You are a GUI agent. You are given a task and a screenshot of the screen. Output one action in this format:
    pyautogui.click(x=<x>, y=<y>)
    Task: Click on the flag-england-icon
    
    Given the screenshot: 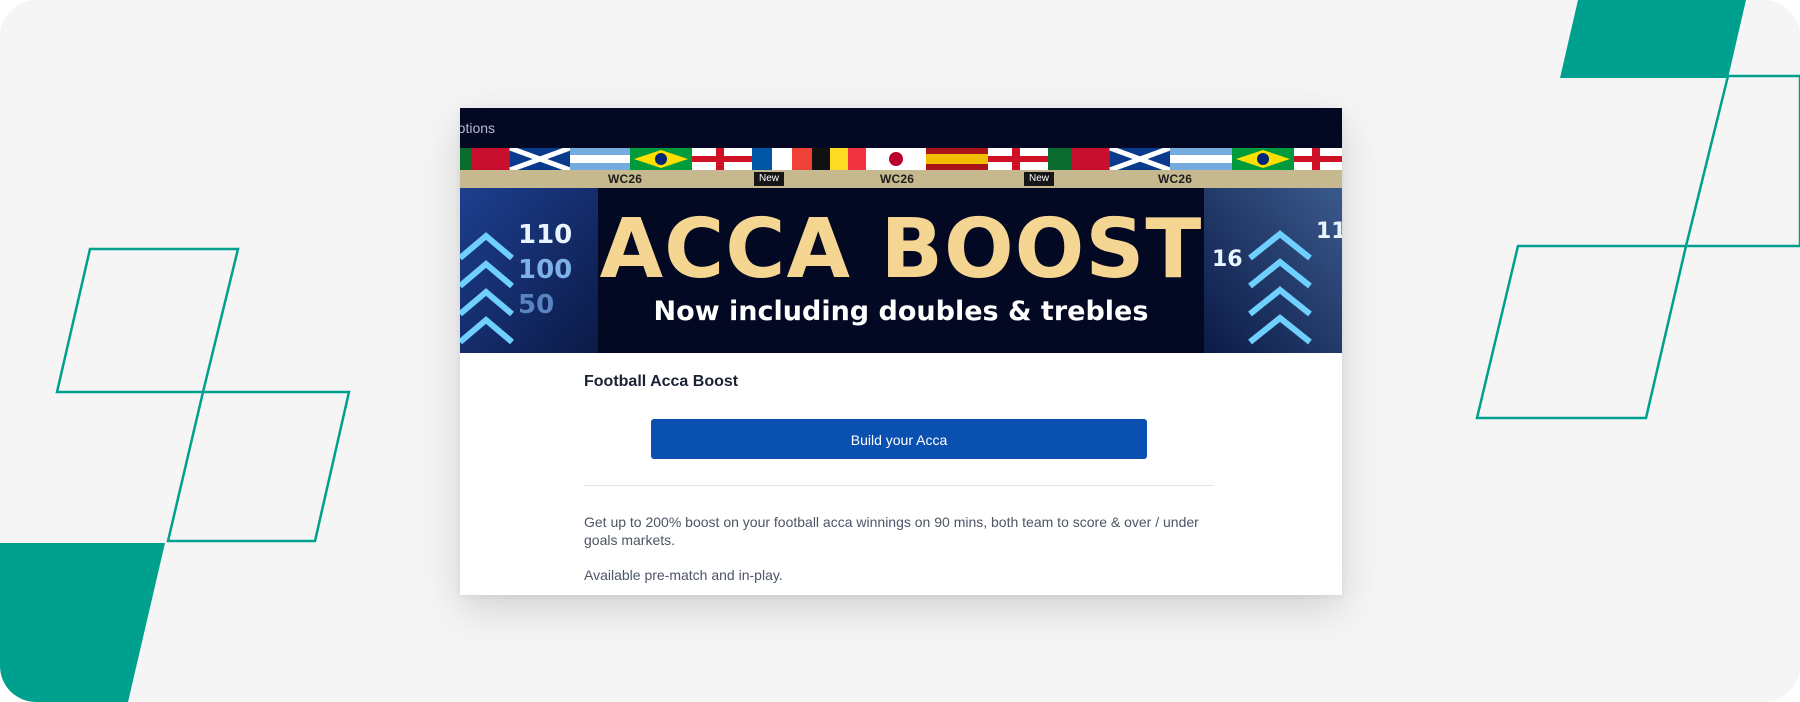 What is the action you would take?
    pyautogui.click(x=722, y=159)
    